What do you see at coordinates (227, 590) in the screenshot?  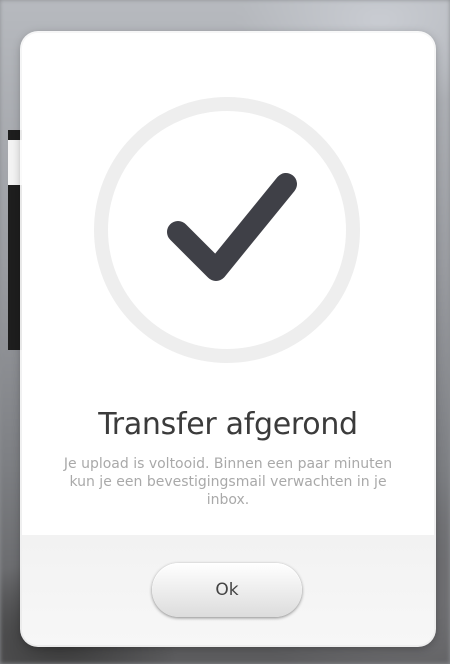 I see `ok-button: Ok` at bounding box center [227, 590].